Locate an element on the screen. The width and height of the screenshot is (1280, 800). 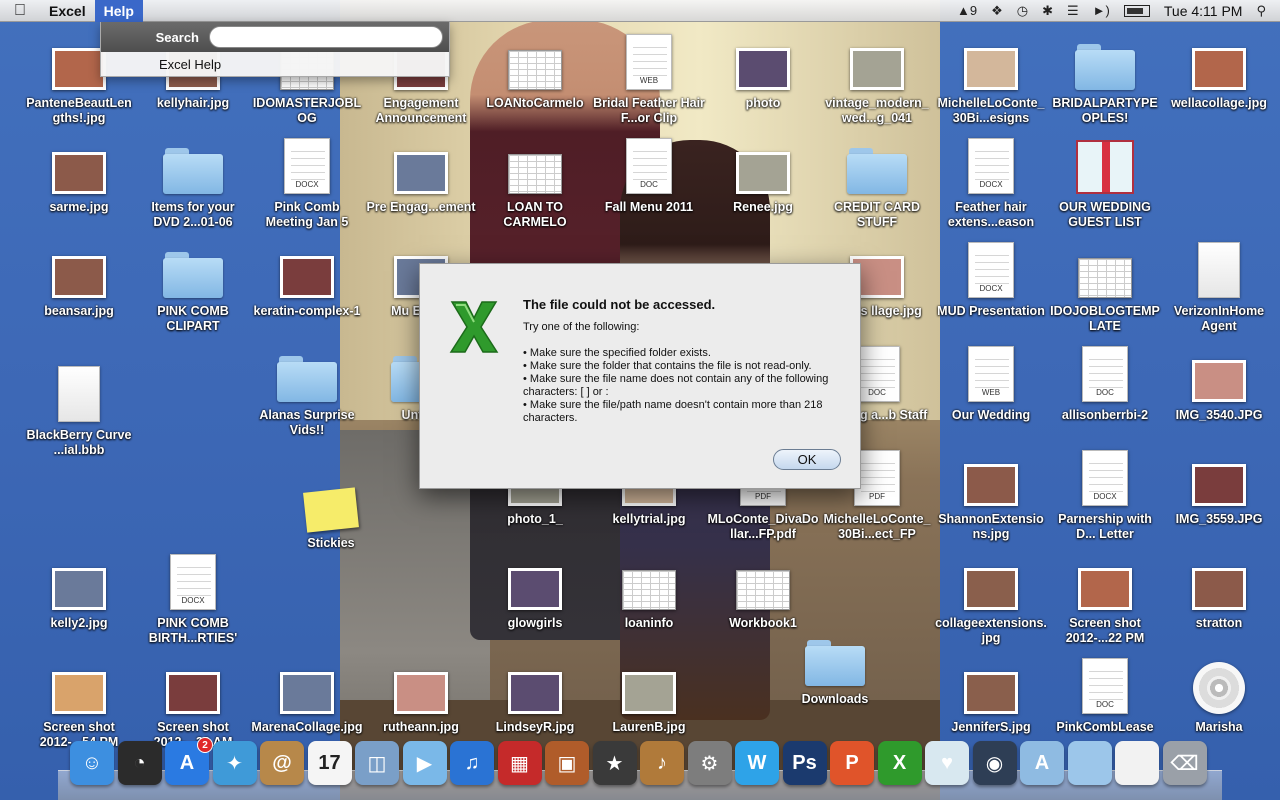
volume-icon: ►) is located at coordinates (1101, 10).